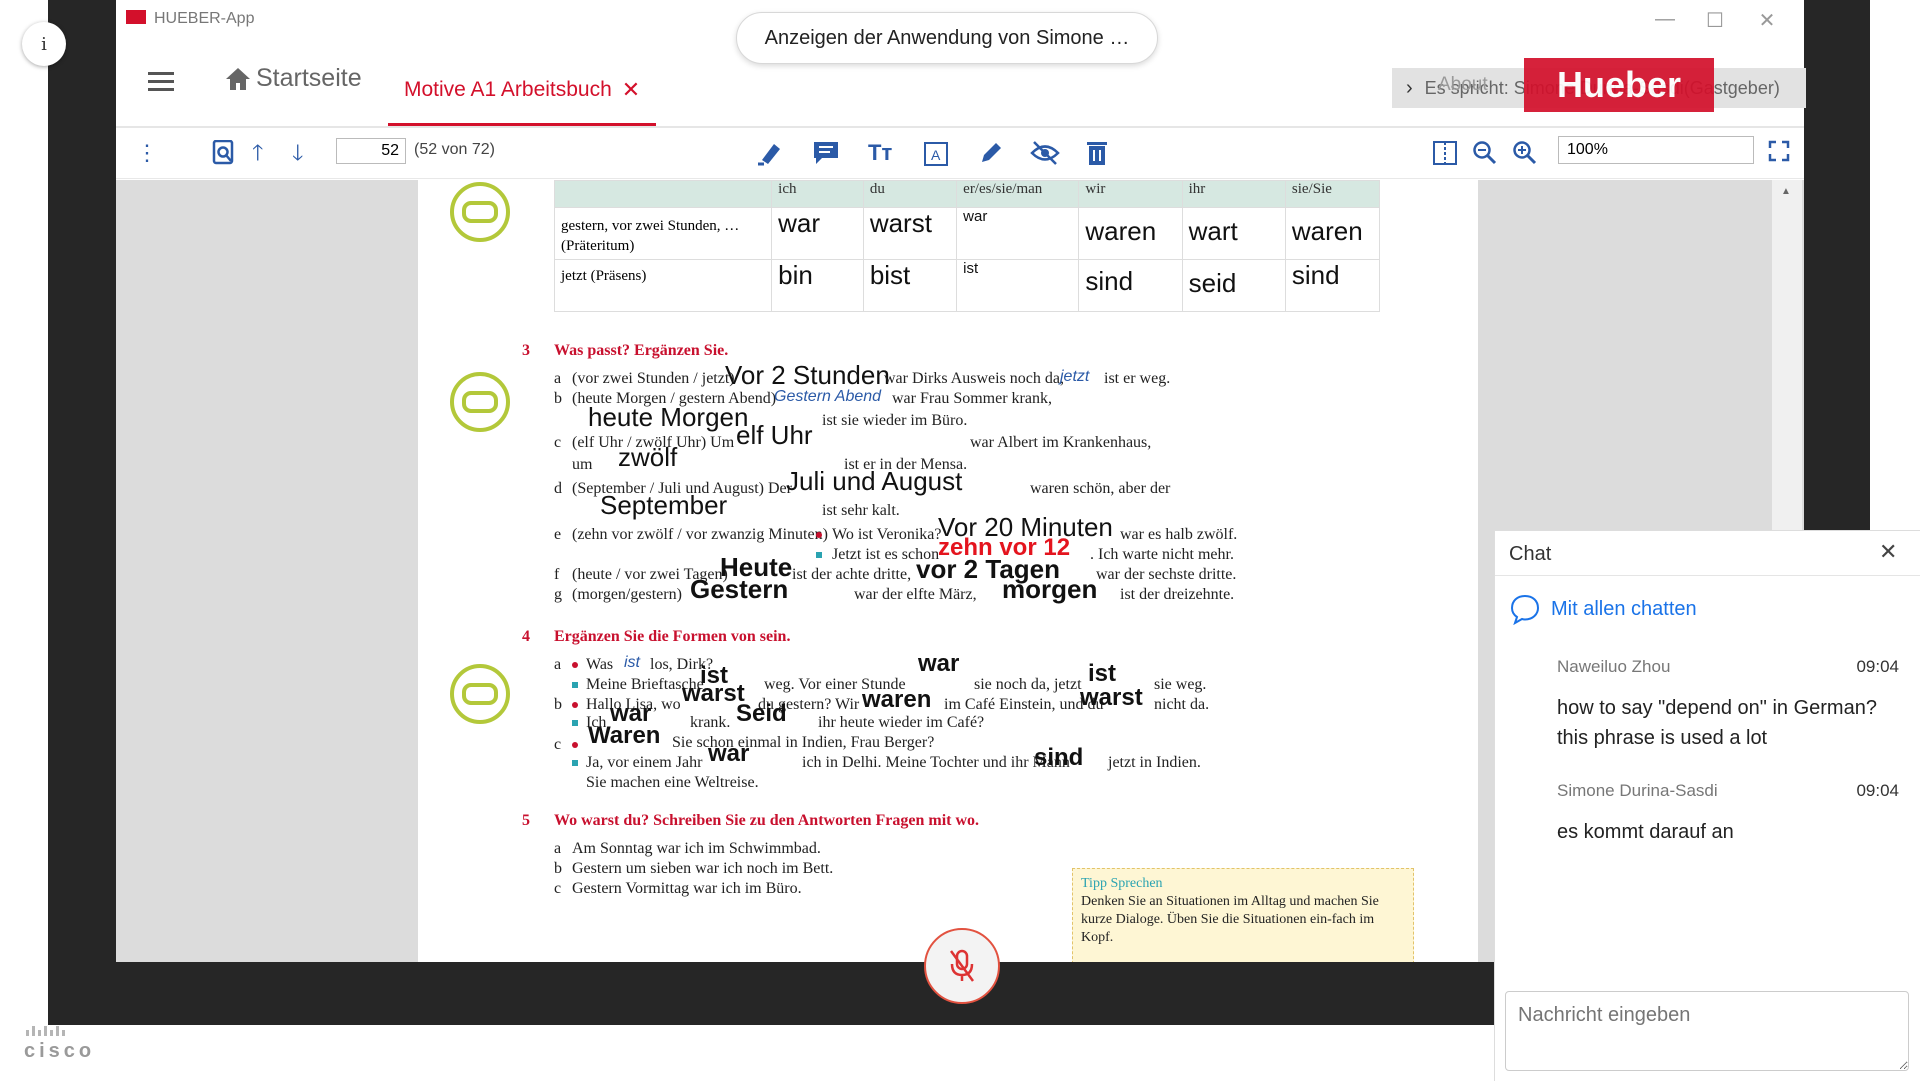  What do you see at coordinates (641, 350) in the screenshot?
I see `exercise-title: Was passt? Ergänzen Sie.` at bounding box center [641, 350].